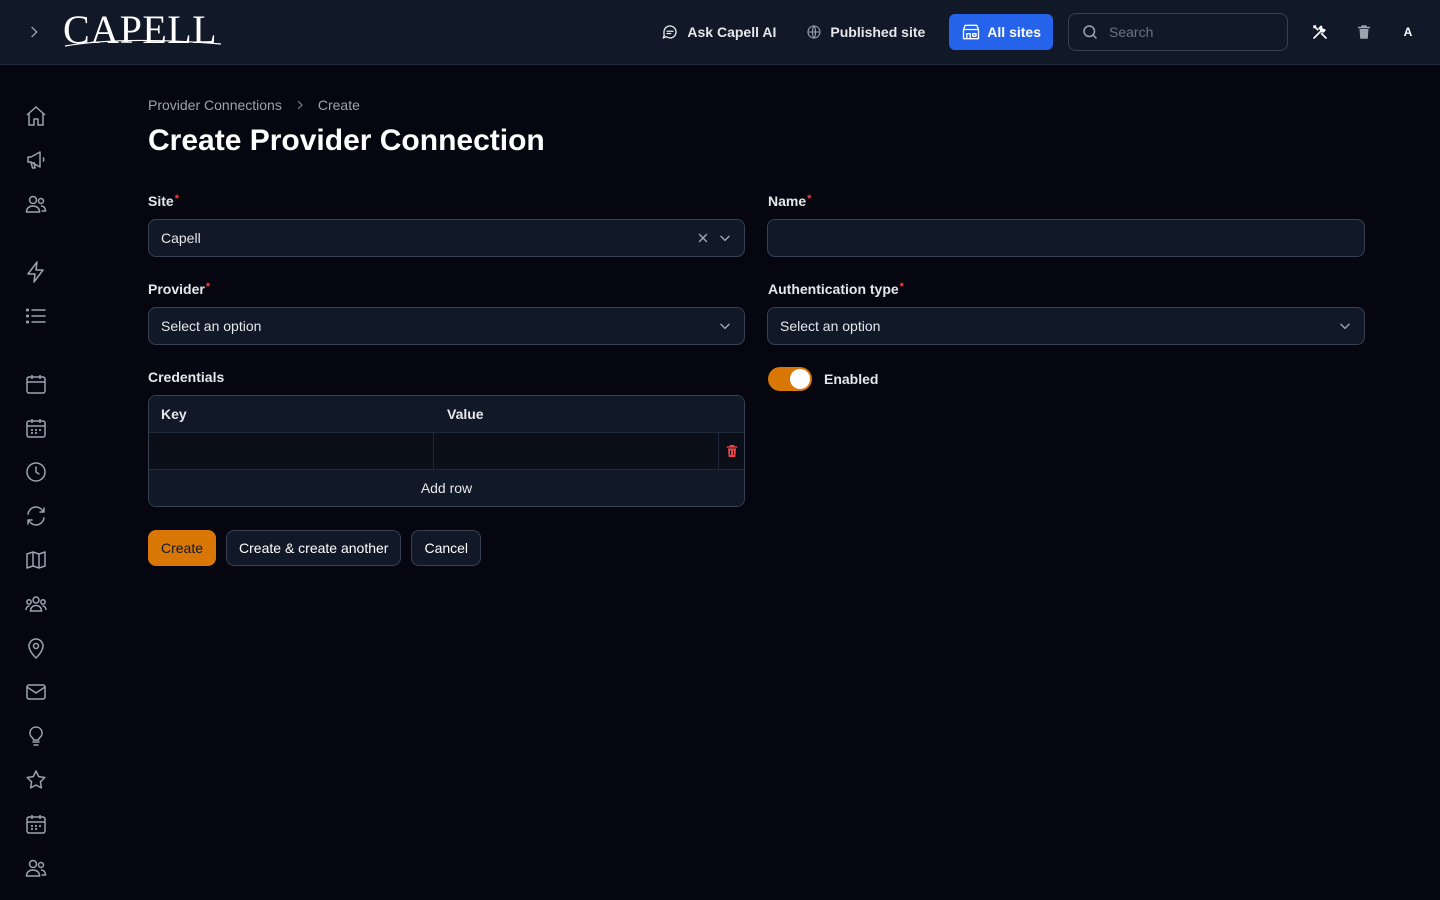 The width and height of the screenshot is (1440, 900). I want to click on enabled-label: Enabled, so click(851, 379).